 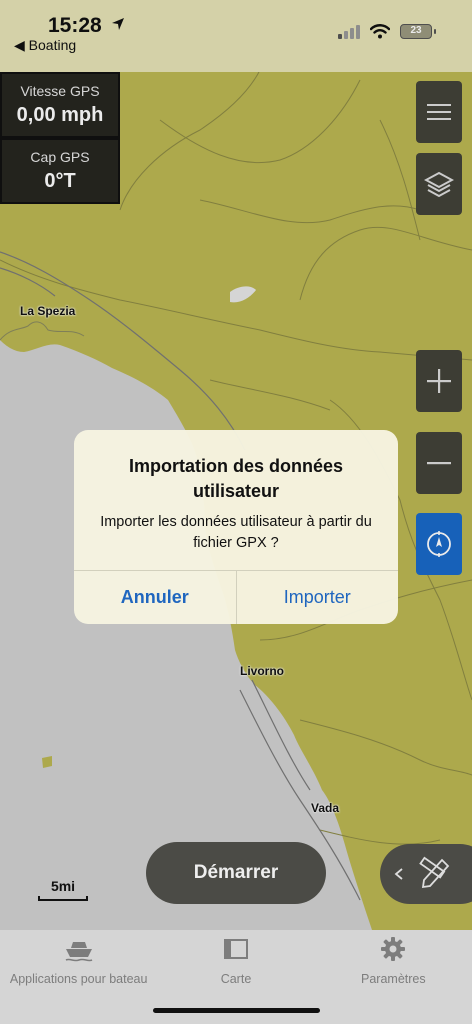 What do you see at coordinates (434, 872) in the screenshot?
I see `ruler-pencil-icon` at bounding box center [434, 872].